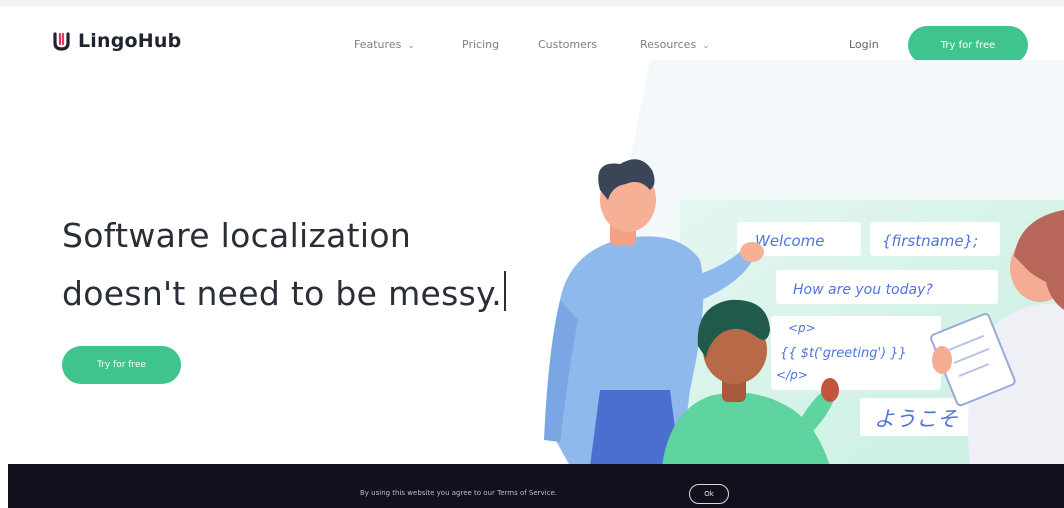 The image size is (1064, 508). Describe the element at coordinates (864, 44) in the screenshot. I see `login-link: Login` at that location.